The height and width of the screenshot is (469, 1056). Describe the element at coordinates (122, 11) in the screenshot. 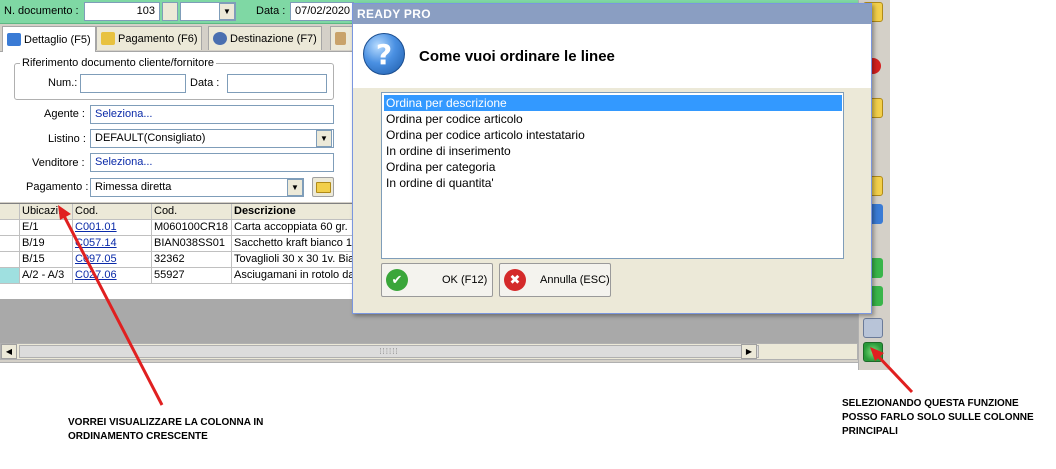

I see `doc-number-field: 103` at that location.